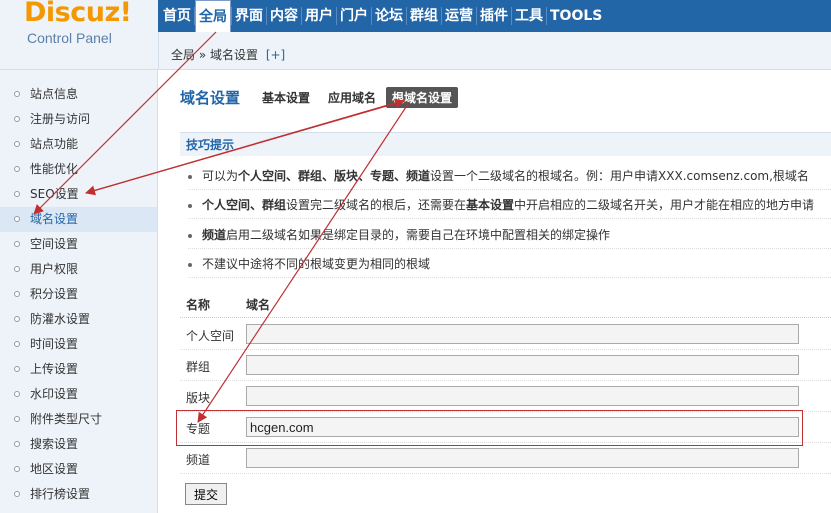 The width and height of the screenshot is (831, 513). I want to click on sidebar-item-register: 注册与访问, so click(78, 119).